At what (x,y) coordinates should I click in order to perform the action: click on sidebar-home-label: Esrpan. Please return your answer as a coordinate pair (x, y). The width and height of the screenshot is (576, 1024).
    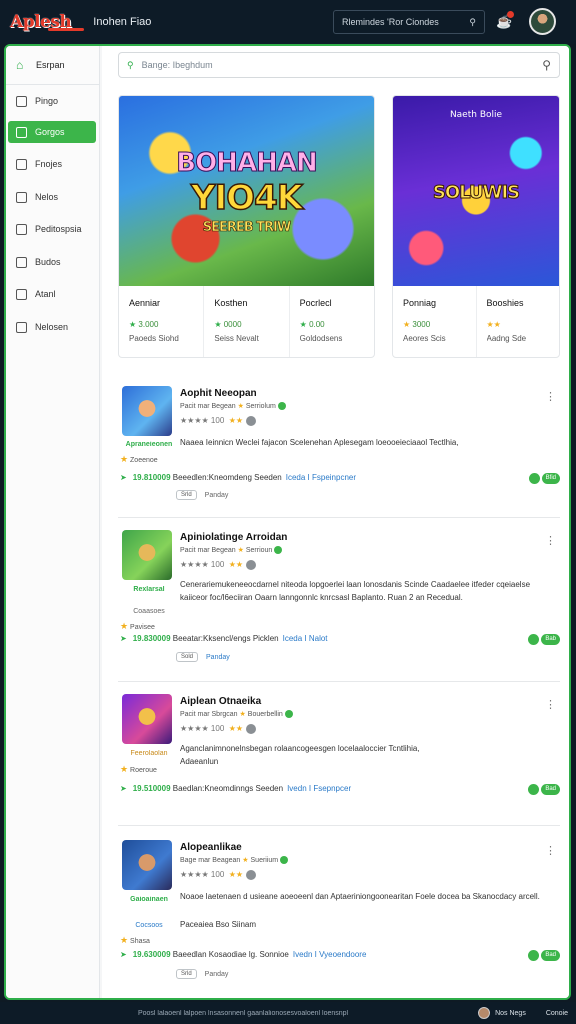
    Looking at the image, I should click on (50, 65).